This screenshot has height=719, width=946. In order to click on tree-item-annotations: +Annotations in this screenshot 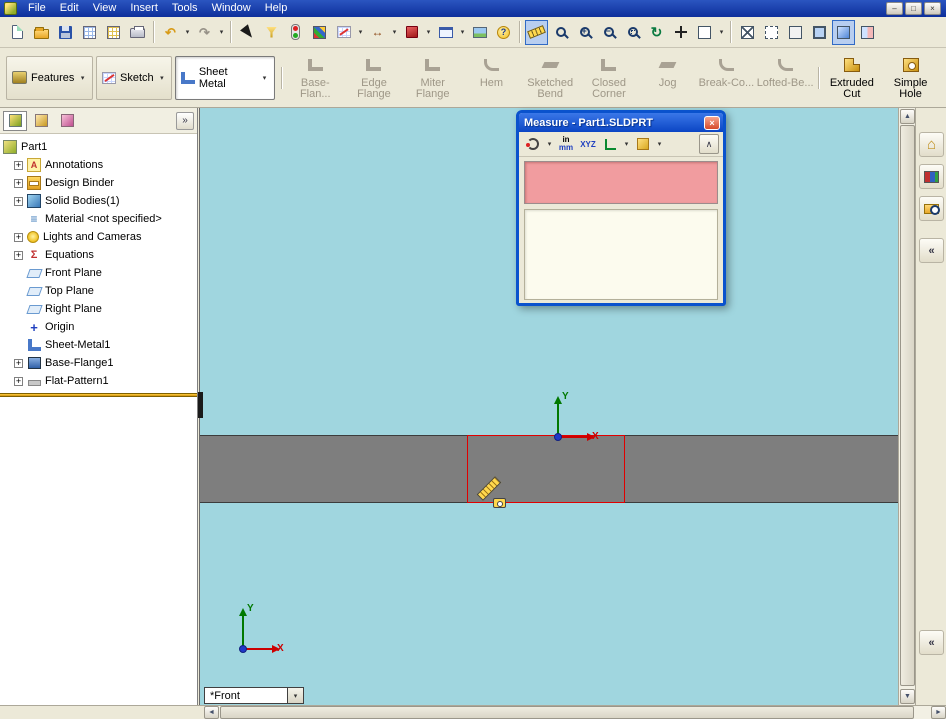, I will do `click(98, 165)`.